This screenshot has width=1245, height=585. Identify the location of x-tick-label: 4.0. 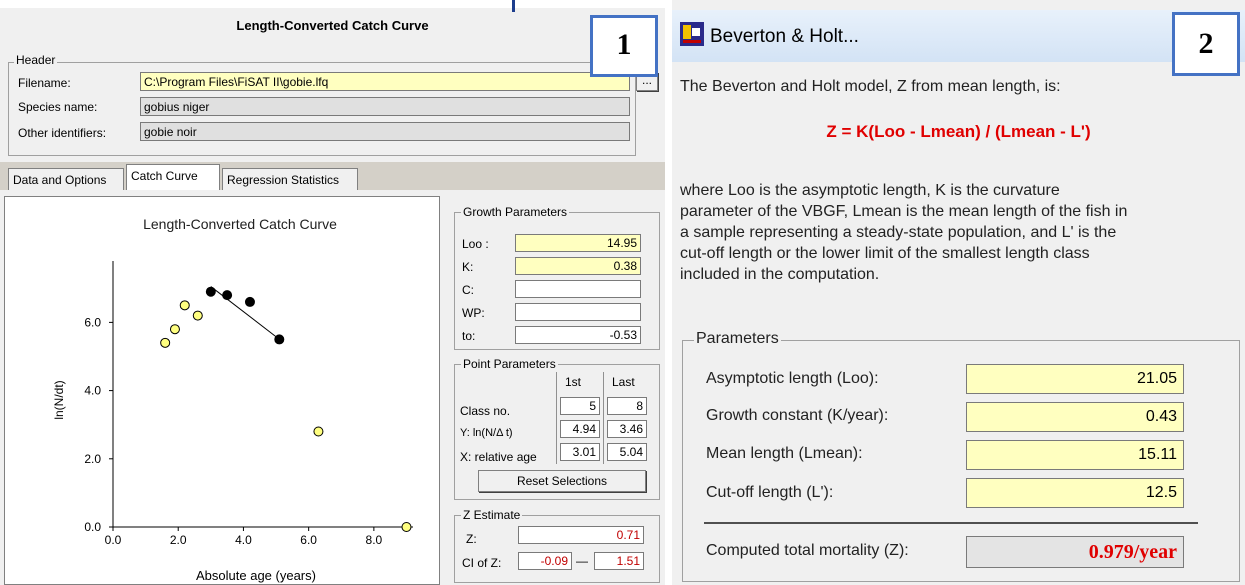
(243, 540).